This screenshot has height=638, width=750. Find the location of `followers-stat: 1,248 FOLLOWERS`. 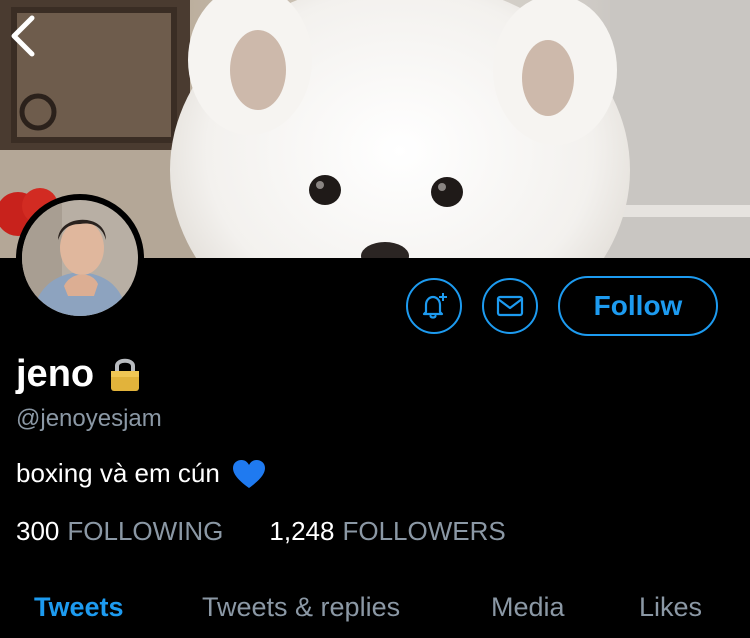

followers-stat: 1,248 FOLLOWERS is located at coordinates (387, 531).